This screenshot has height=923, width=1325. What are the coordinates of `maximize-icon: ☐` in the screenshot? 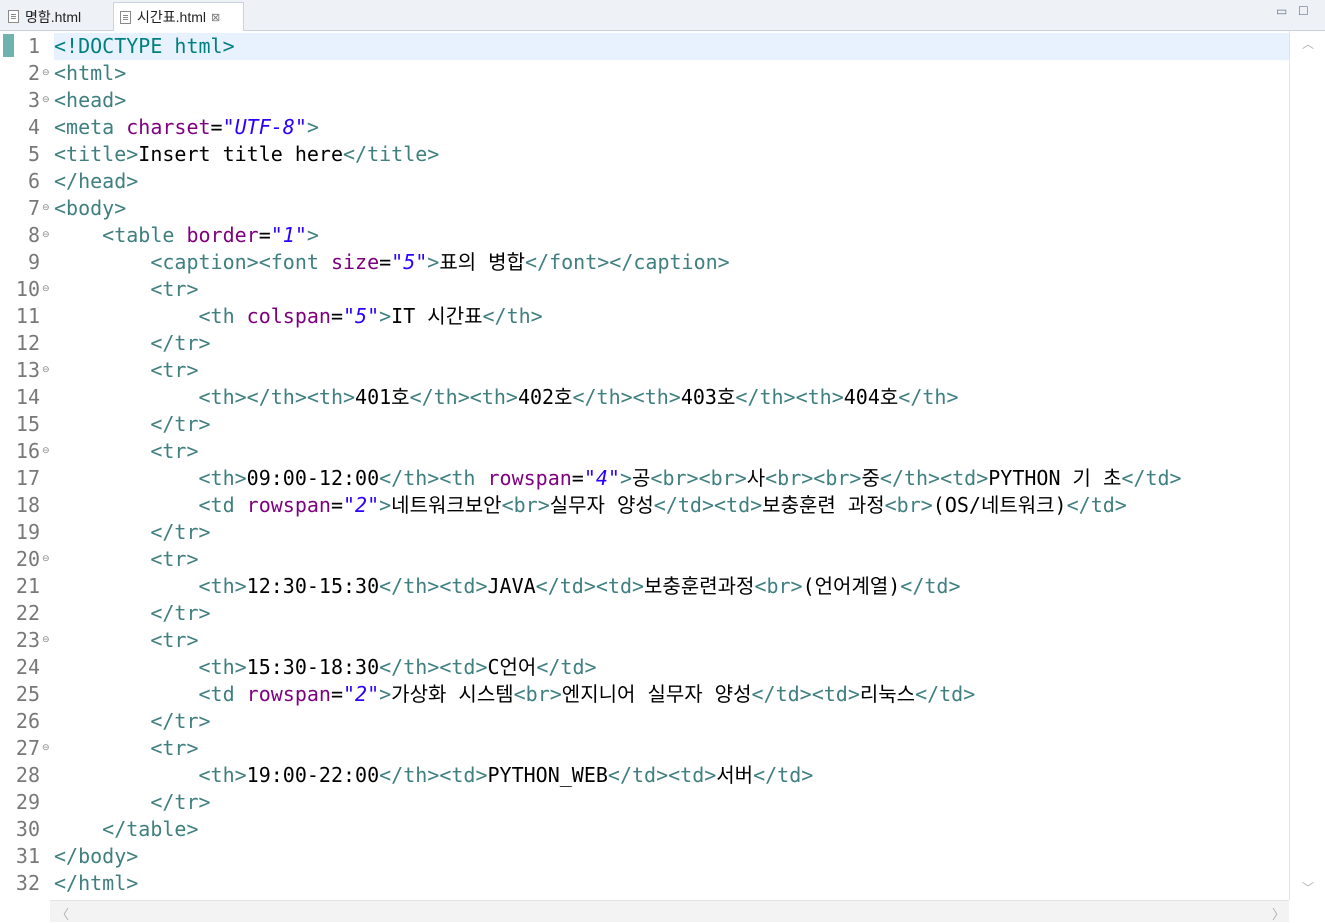 It's located at (1303, 11).